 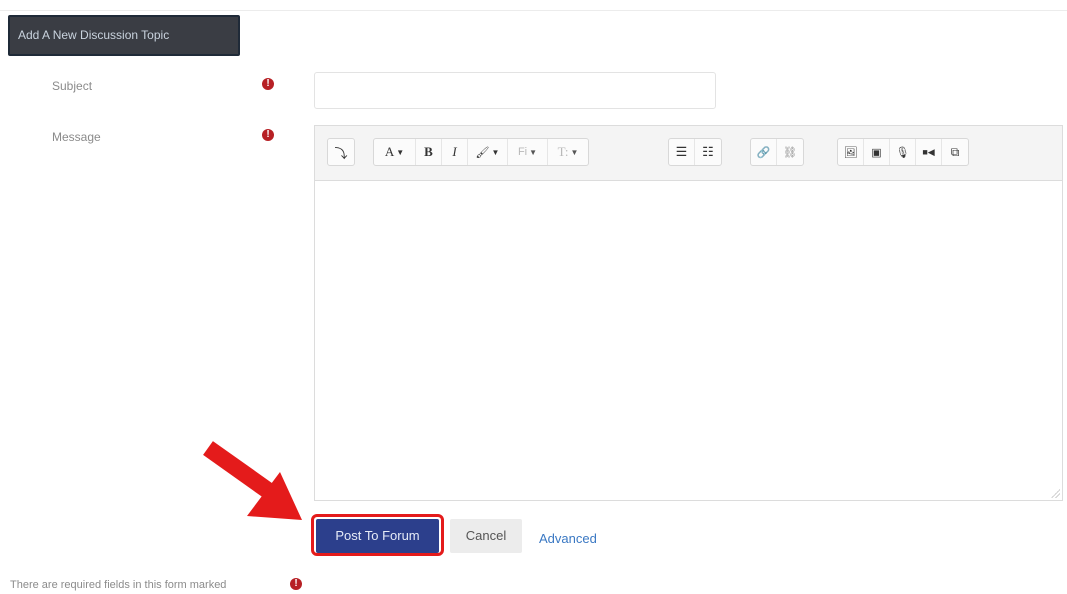 I want to click on paragraph-icon: T:, so click(x=563, y=151).